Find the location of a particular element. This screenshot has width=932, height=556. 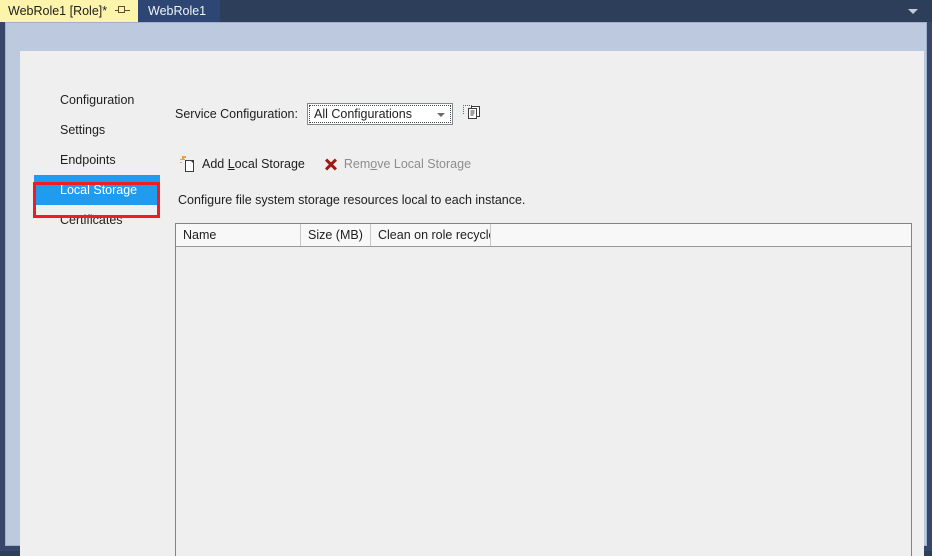

service-configuration-dropdown: All Configurations is located at coordinates (379, 114).